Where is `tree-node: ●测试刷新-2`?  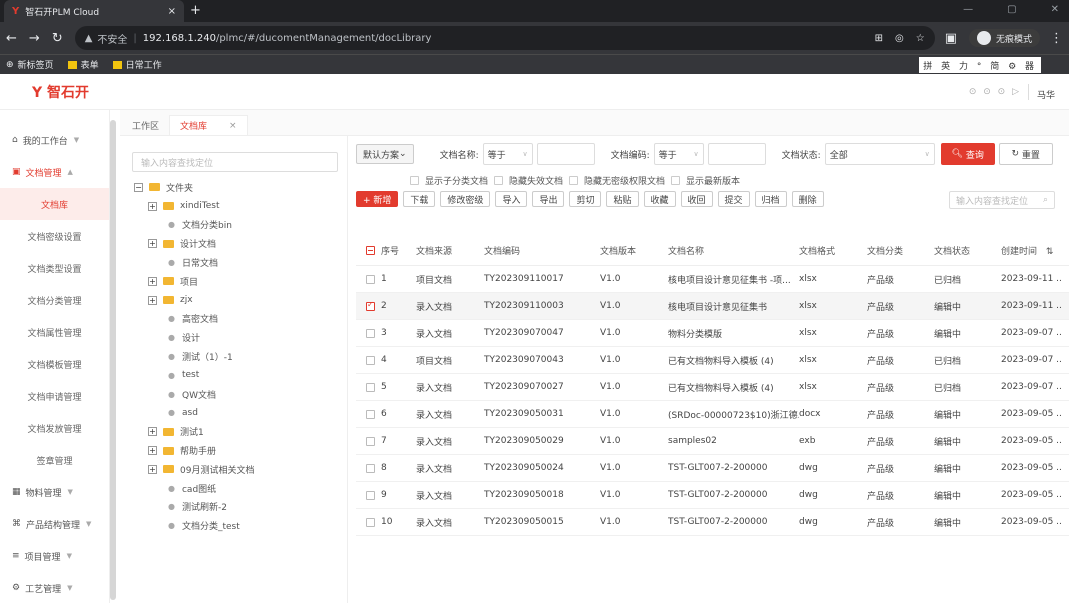 tree-node: ●测试刷新-2 is located at coordinates (234, 507).